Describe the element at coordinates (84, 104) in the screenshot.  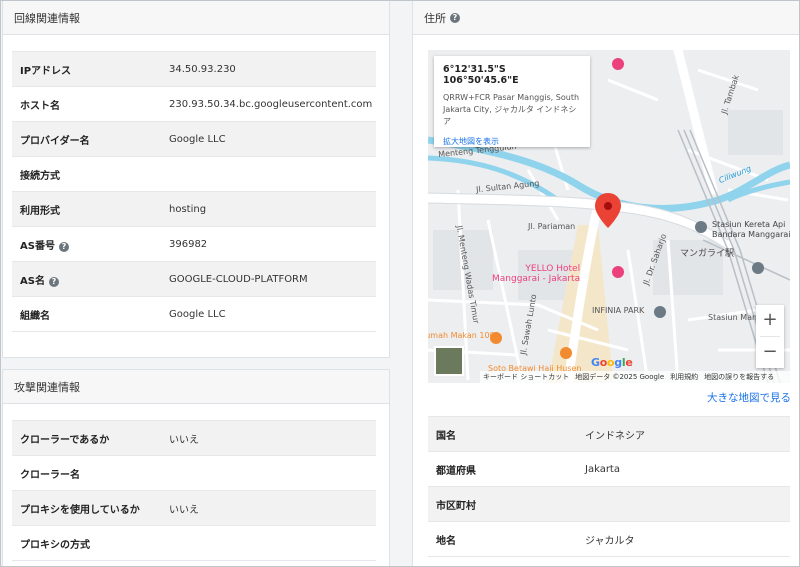
I see `row-label: ホスト名` at that location.